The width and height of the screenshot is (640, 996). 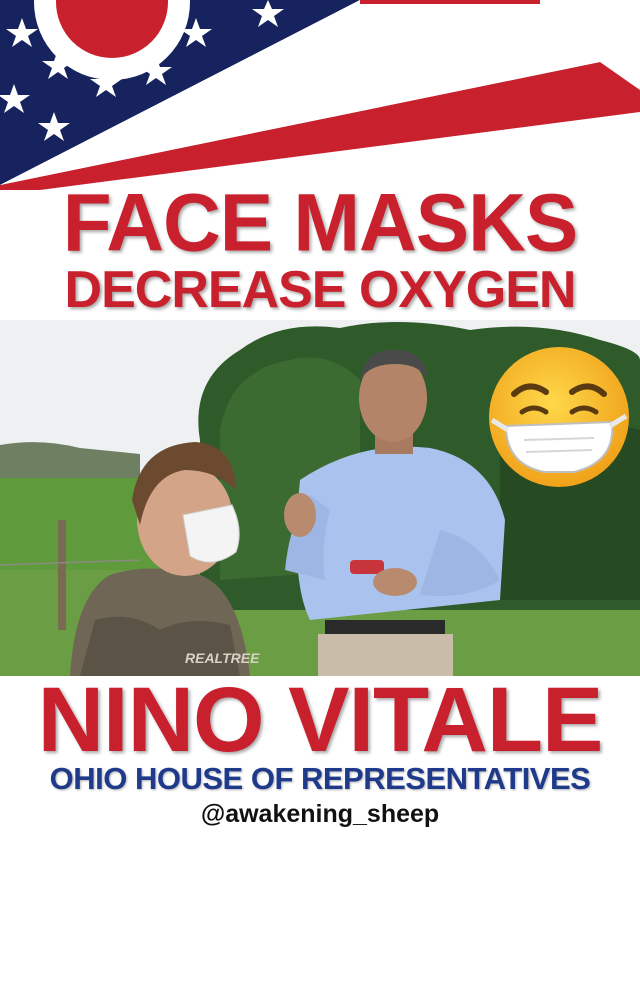 I want to click on account-handle: @awakening_sheep, so click(x=320, y=814).